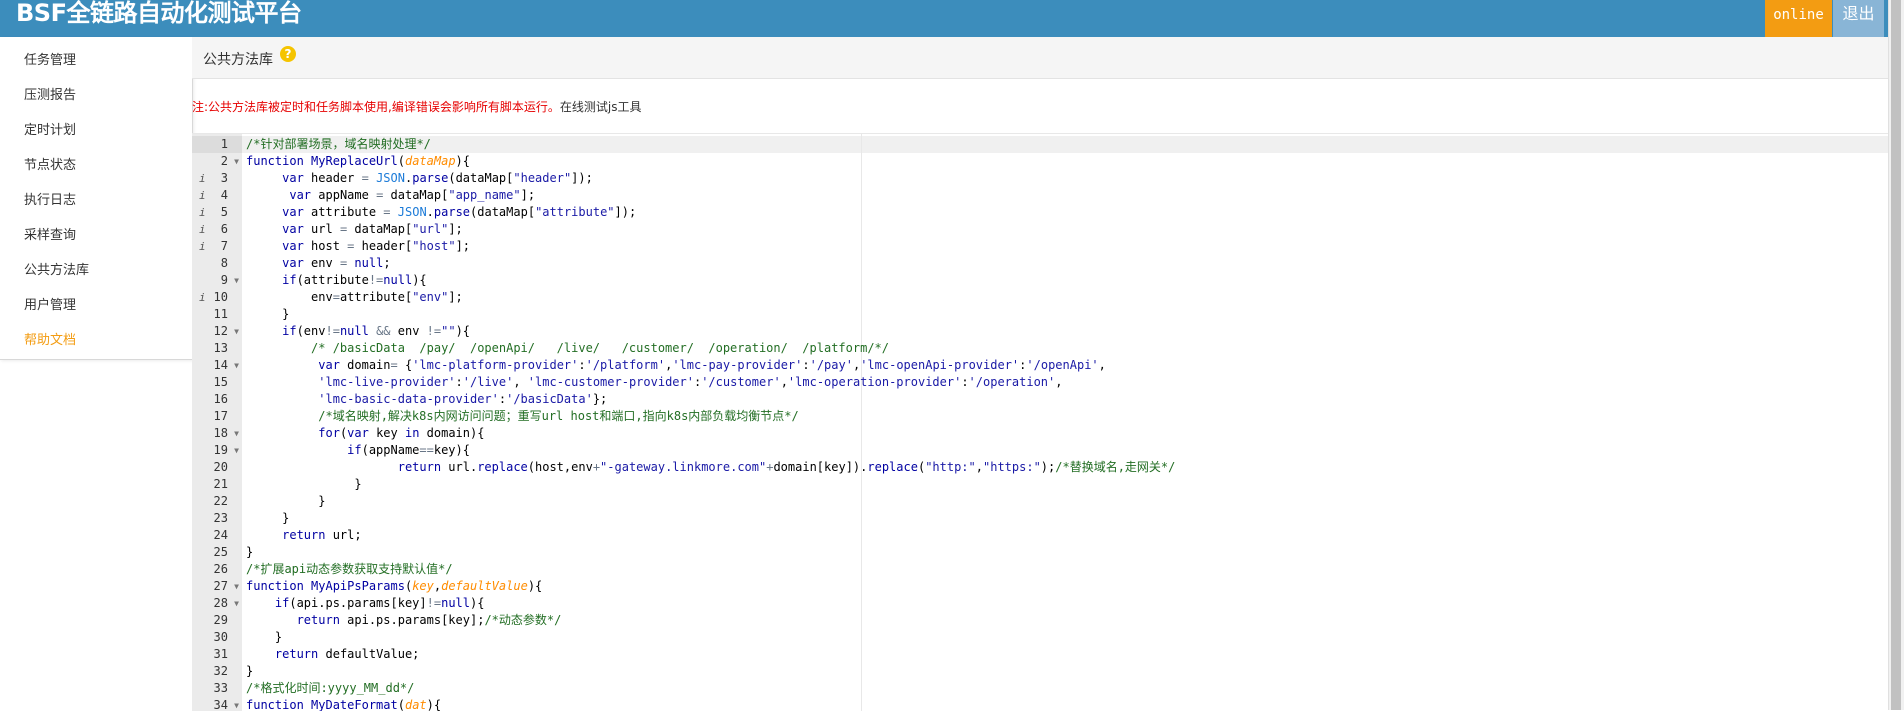  I want to click on code-token: "http:", so click(950, 467).